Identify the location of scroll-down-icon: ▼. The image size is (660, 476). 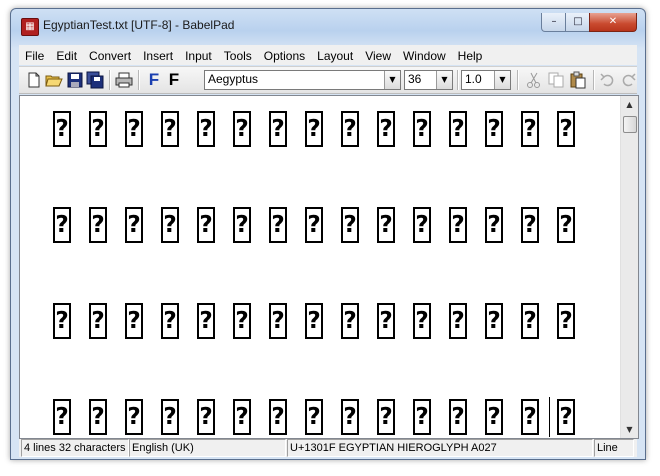
(629, 429).